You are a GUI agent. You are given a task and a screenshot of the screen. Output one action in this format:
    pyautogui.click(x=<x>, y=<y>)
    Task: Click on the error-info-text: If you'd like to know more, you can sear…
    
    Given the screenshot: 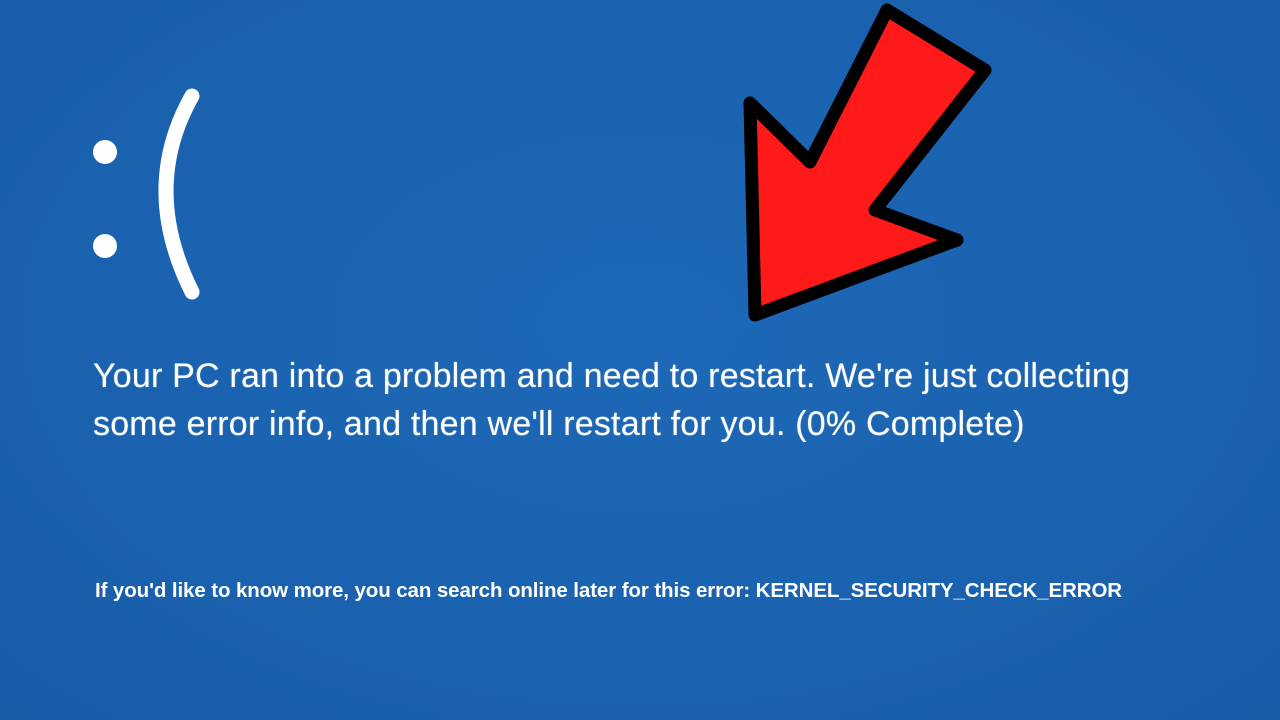 What is the action you would take?
    pyautogui.click(x=609, y=590)
    